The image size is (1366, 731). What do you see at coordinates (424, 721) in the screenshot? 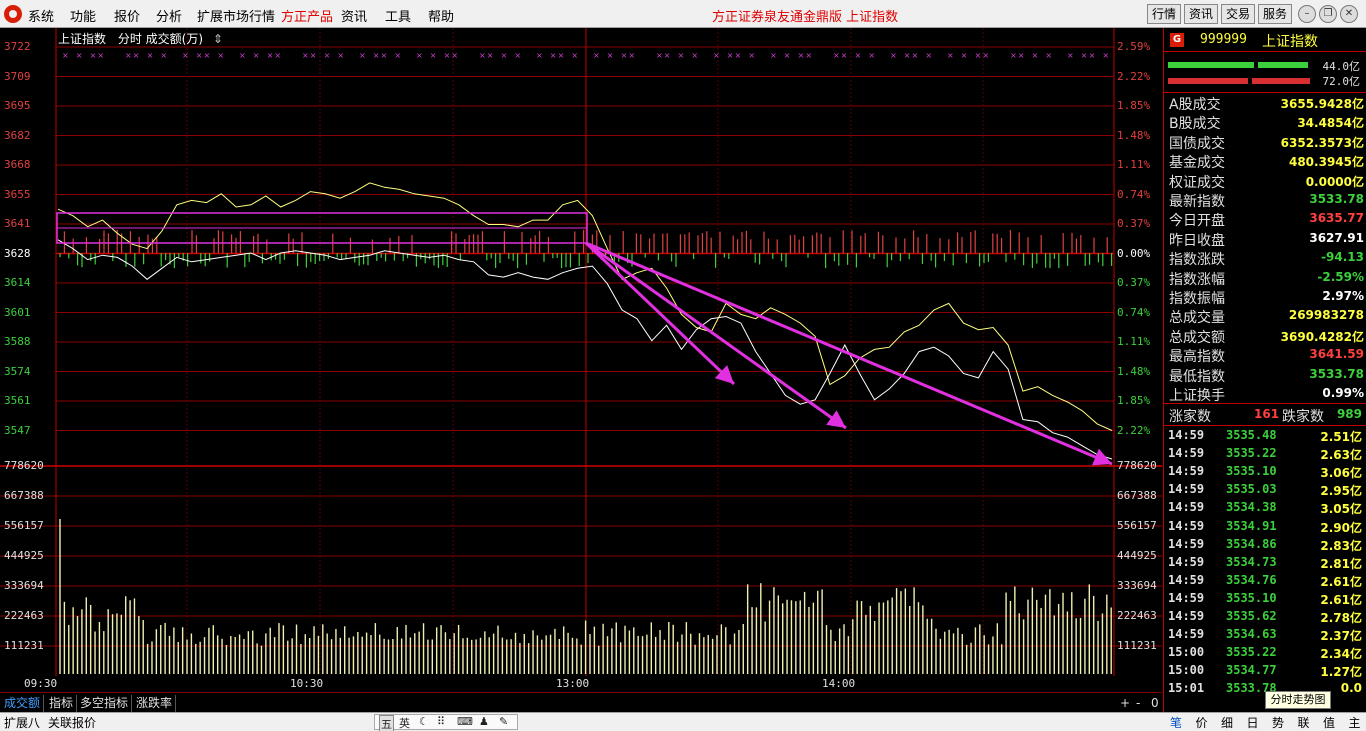
I see `ime-moon-icon: ☾` at bounding box center [424, 721].